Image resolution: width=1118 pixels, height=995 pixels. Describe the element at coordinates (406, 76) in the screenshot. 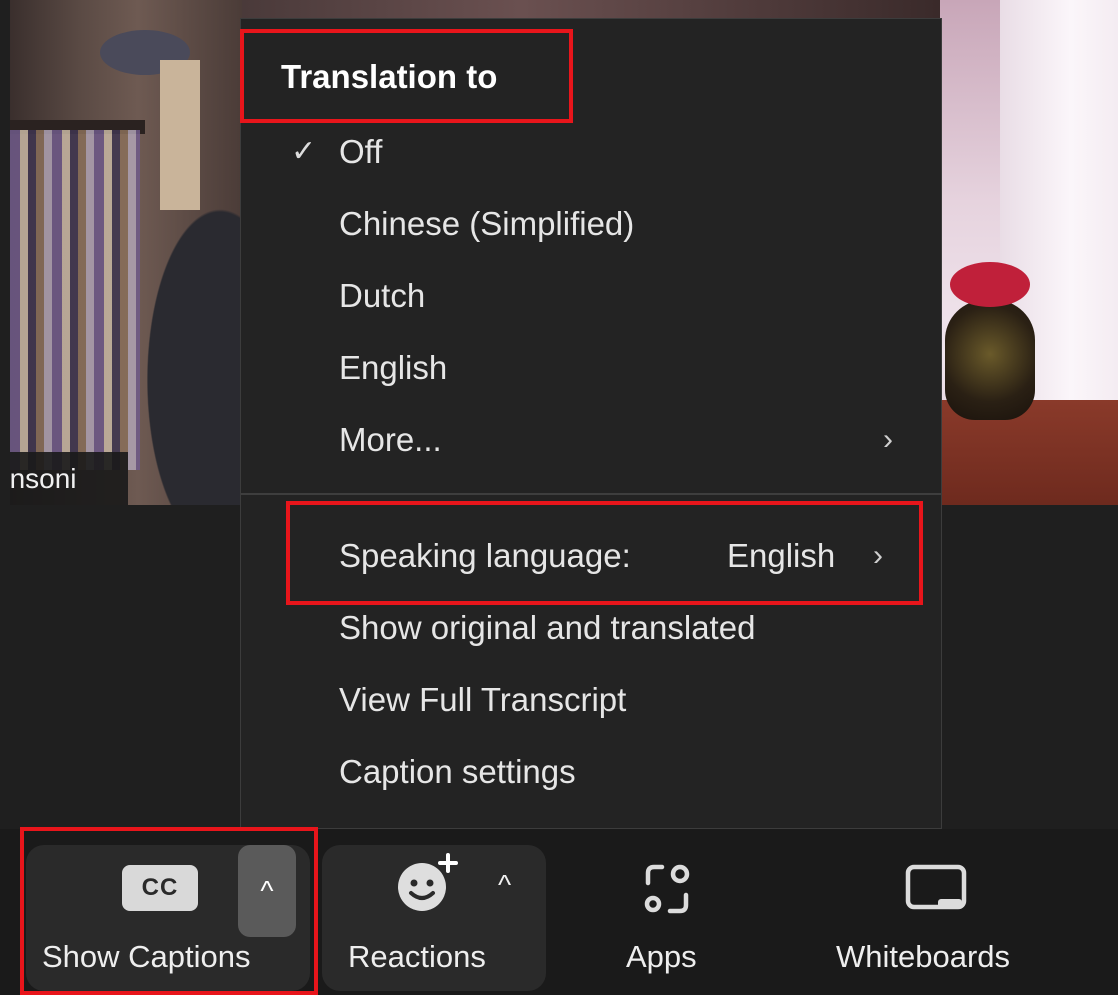

I see `highlight-box-translation-title` at that location.